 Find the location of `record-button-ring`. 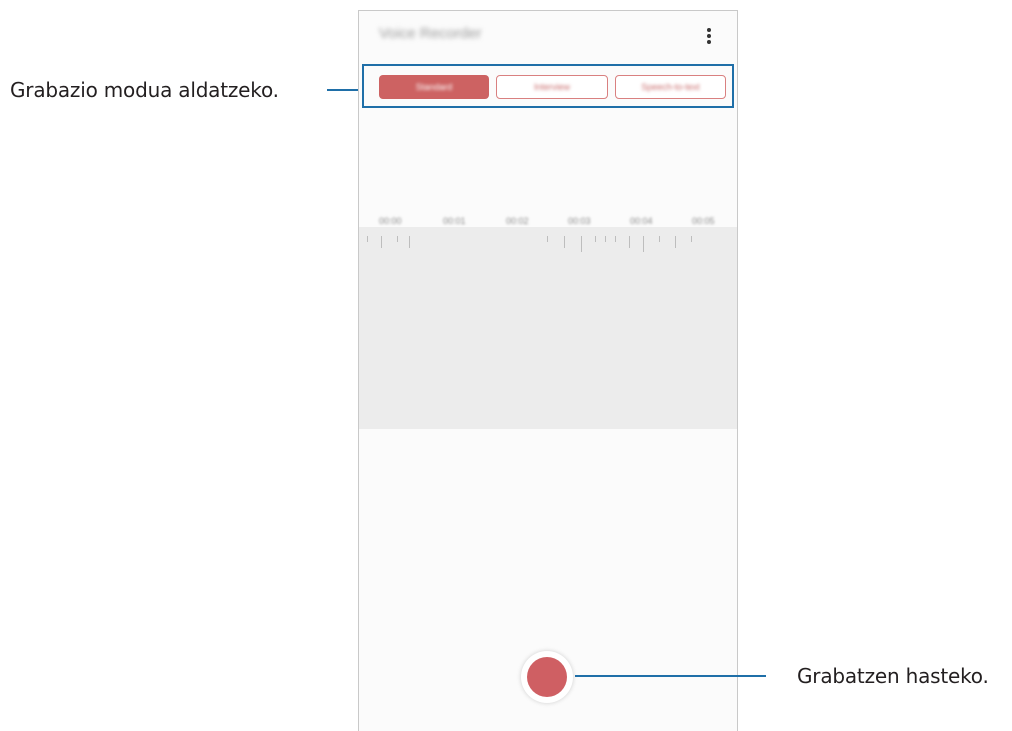

record-button-ring is located at coordinates (547, 677).